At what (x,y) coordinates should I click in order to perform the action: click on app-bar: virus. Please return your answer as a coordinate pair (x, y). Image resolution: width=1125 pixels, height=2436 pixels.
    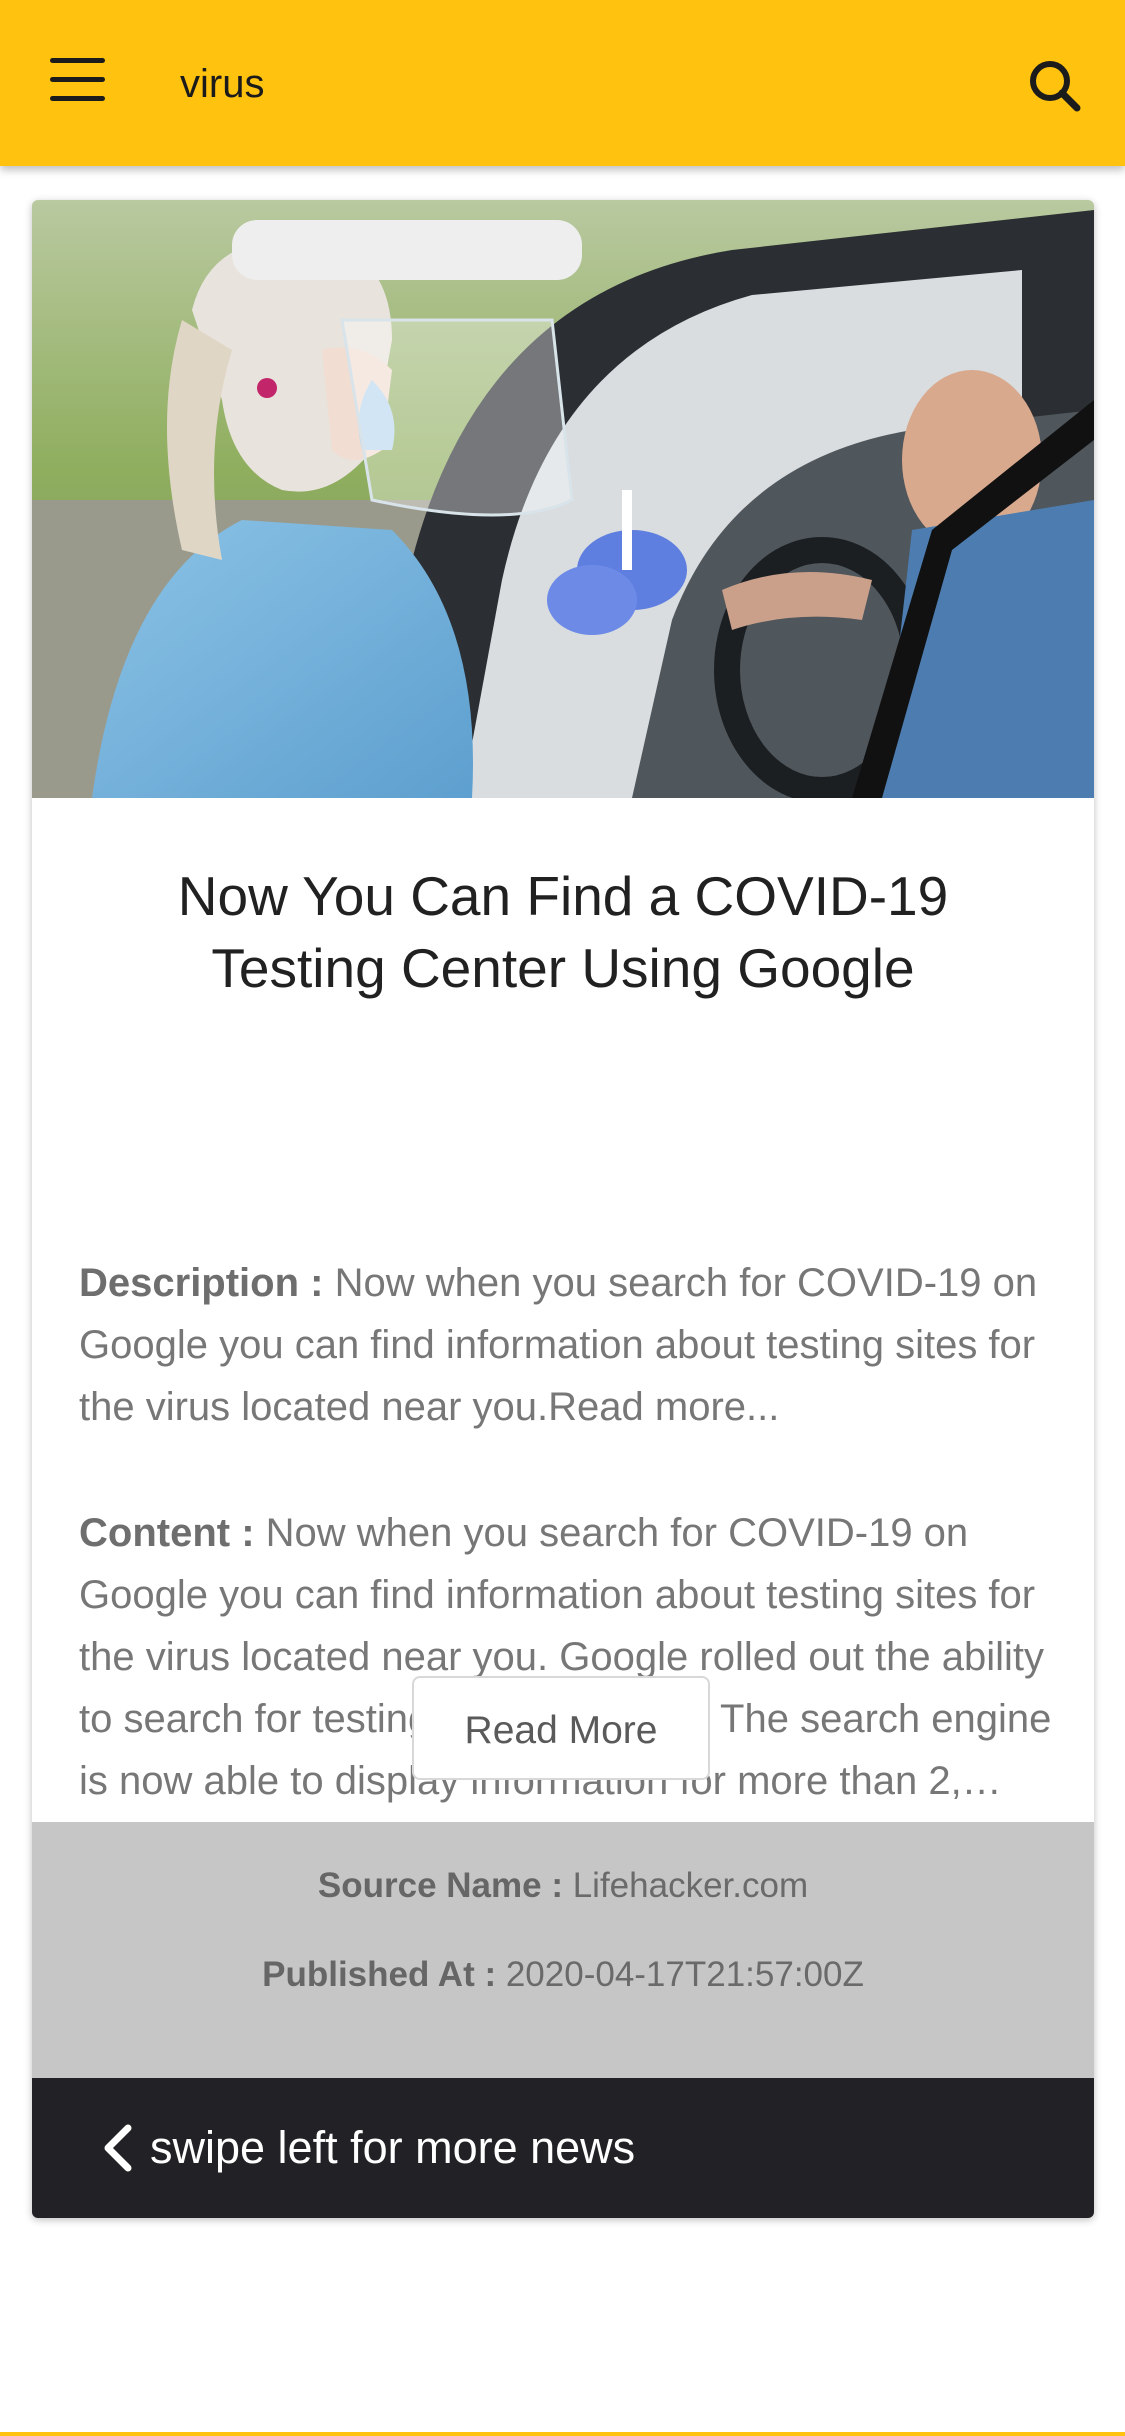
    Looking at the image, I should click on (562, 83).